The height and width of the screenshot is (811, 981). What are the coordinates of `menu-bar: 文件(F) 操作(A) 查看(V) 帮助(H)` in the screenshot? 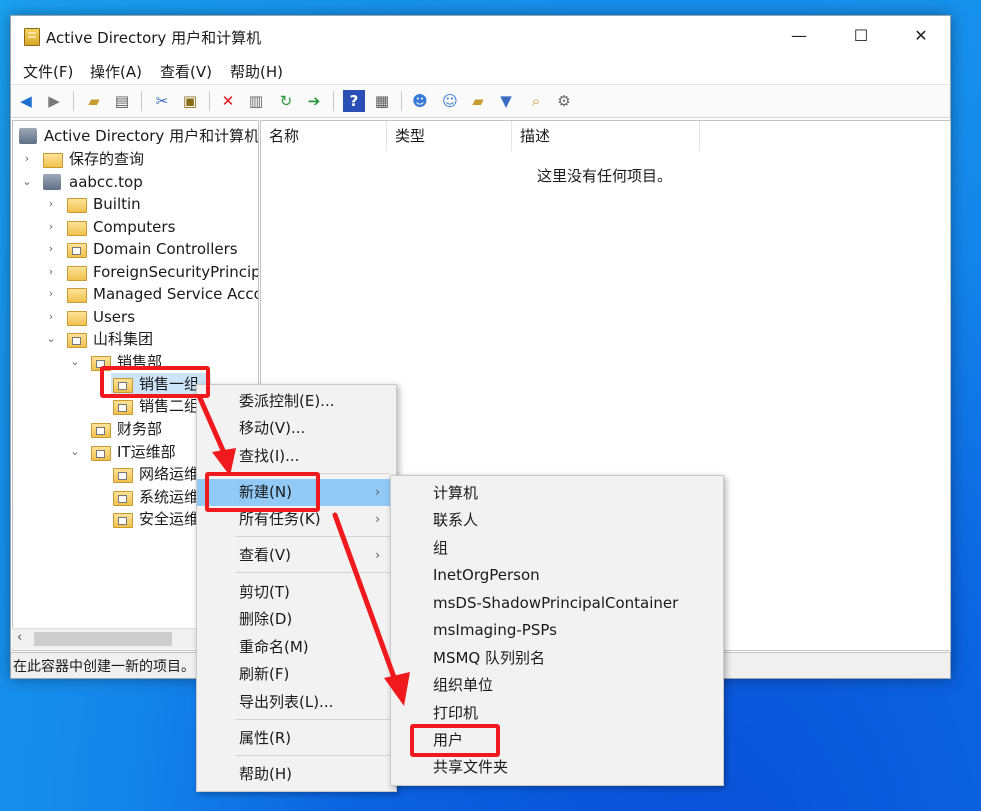 It's located at (480, 70).